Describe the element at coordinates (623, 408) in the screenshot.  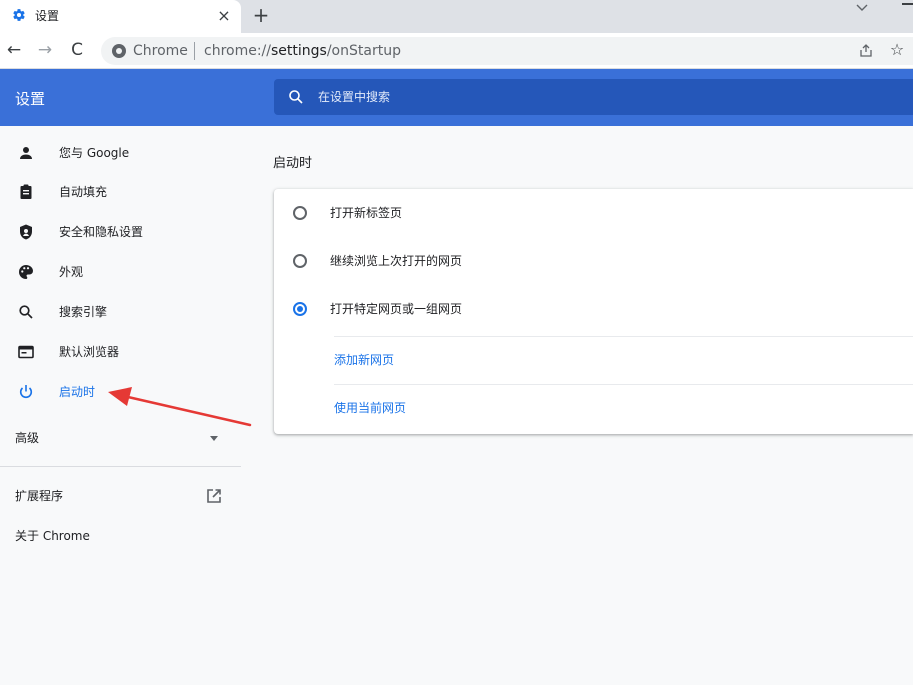
I see `use-current-pages-link: 使用当前网页` at that location.